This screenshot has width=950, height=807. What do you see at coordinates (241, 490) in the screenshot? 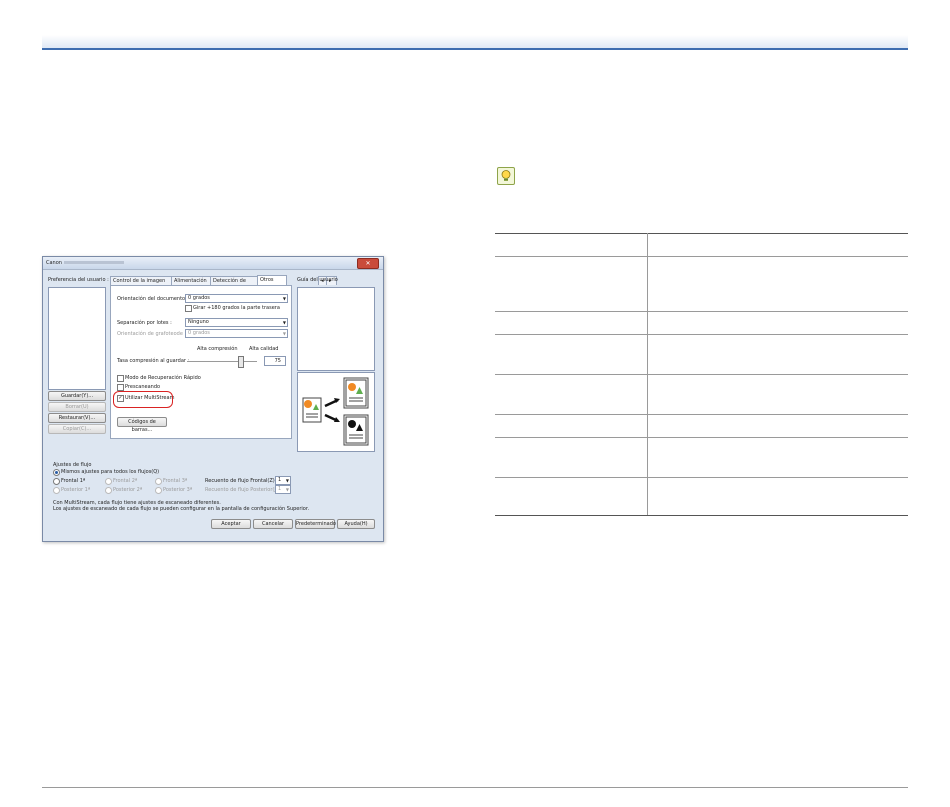
I see `back-count-label: Recuento de flujo Posterior(J)` at bounding box center [241, 490].